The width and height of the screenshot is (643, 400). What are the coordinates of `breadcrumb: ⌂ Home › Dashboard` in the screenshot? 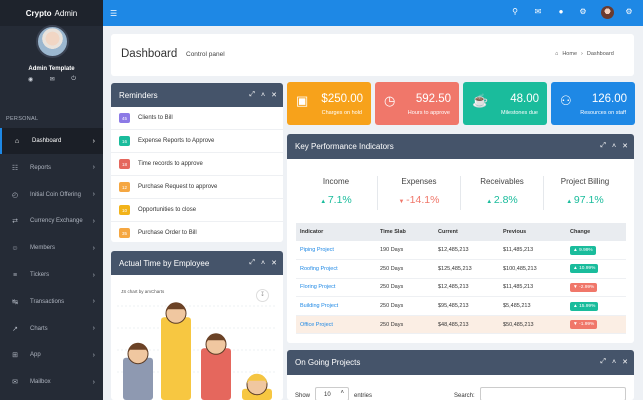 It's located at (584, 54).